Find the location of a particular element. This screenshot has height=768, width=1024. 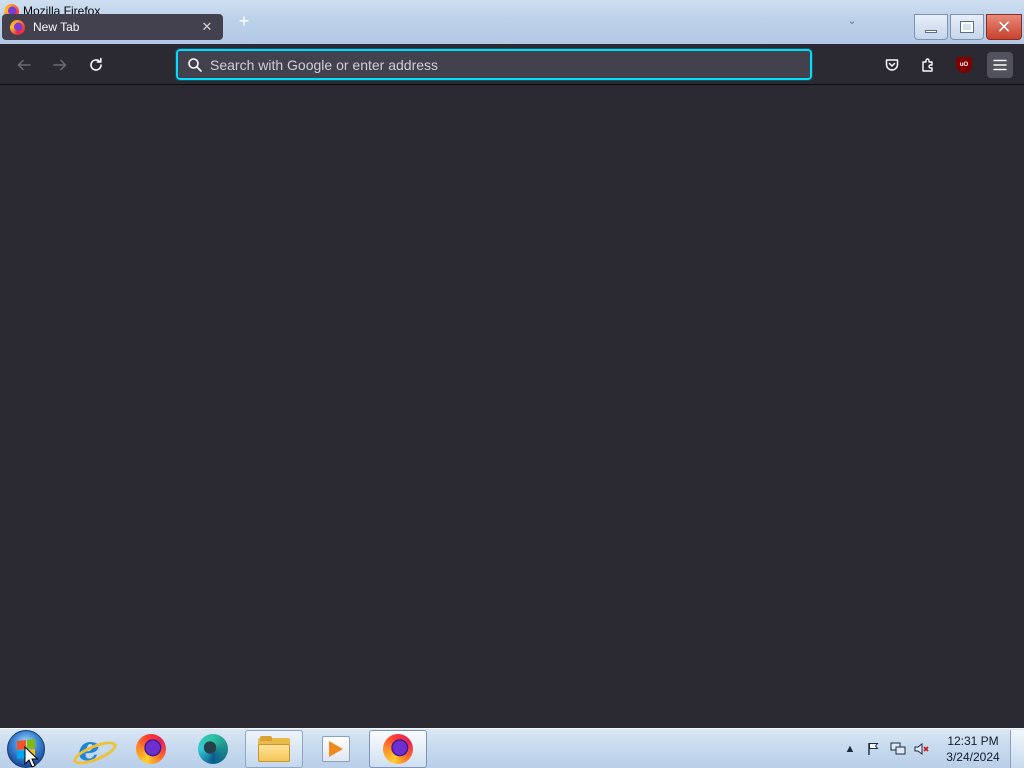

restore-button is located at coordinates (967, 27).